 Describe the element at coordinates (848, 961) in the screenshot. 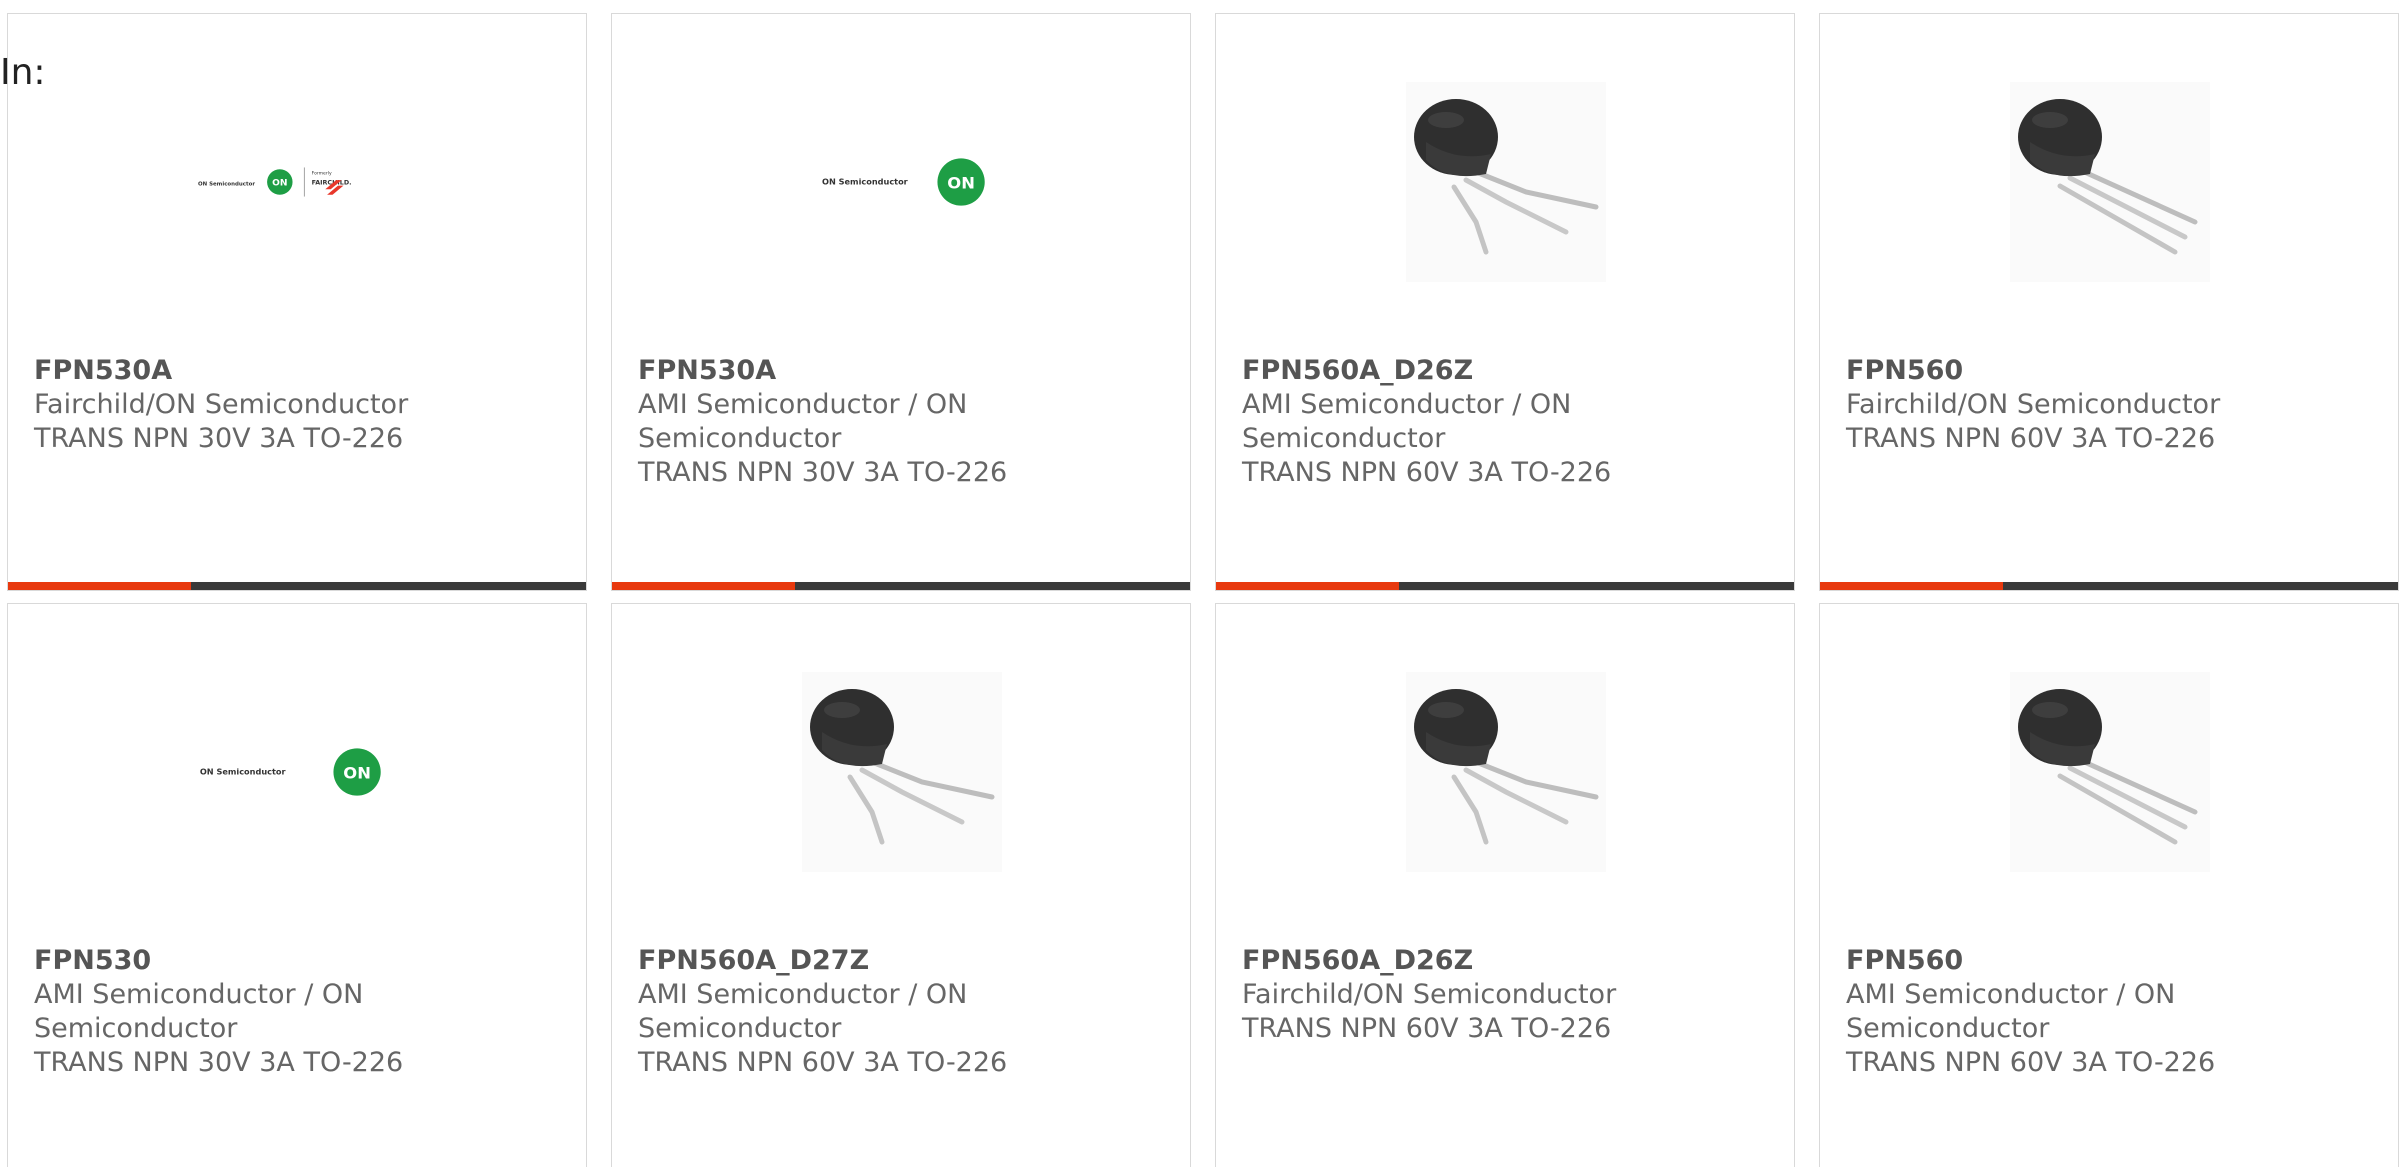

I see `part-number: FPN560A_D27Z` at that location.